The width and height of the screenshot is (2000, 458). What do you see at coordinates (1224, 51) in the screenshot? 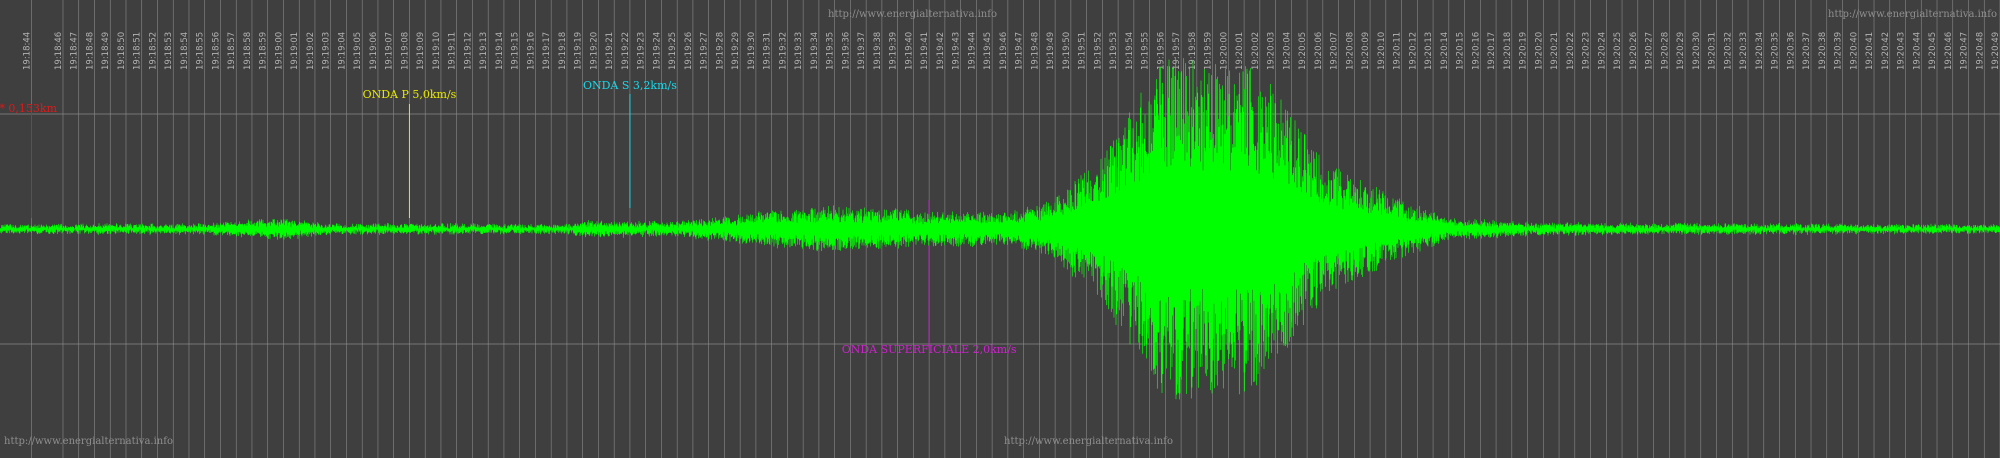
I see `time-tick-label: 19:20:00` at bounding box center [1224, 51].